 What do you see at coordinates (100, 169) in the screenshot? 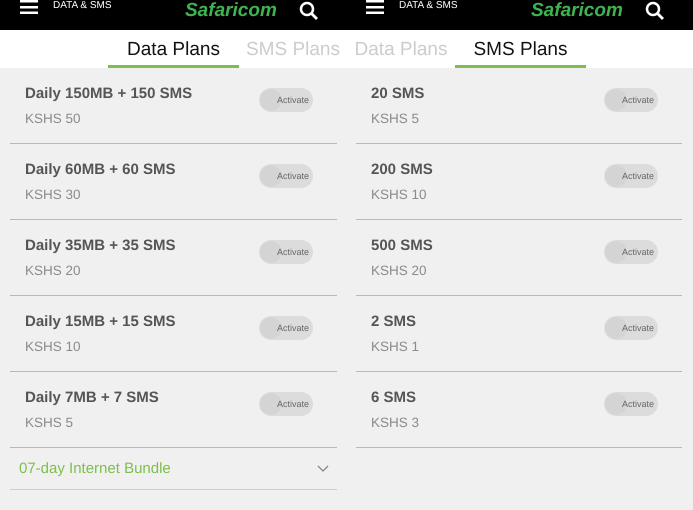
I see `plan-name: Daily 60MB + 60 SMS` at bounding box center [100, 169].